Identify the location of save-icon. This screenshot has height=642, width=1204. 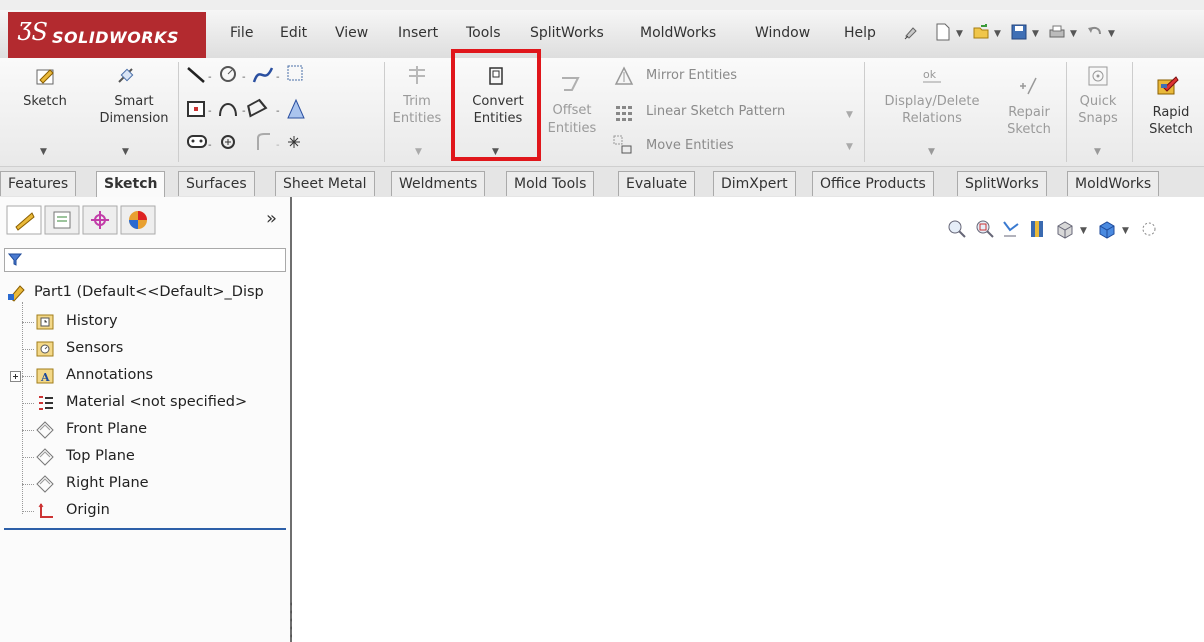
(1019, 32).